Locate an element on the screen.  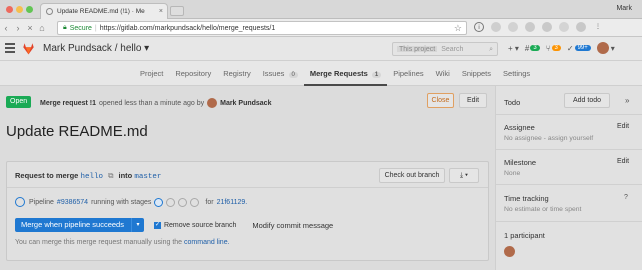
for-label: for is located at coordinates (209, 202).